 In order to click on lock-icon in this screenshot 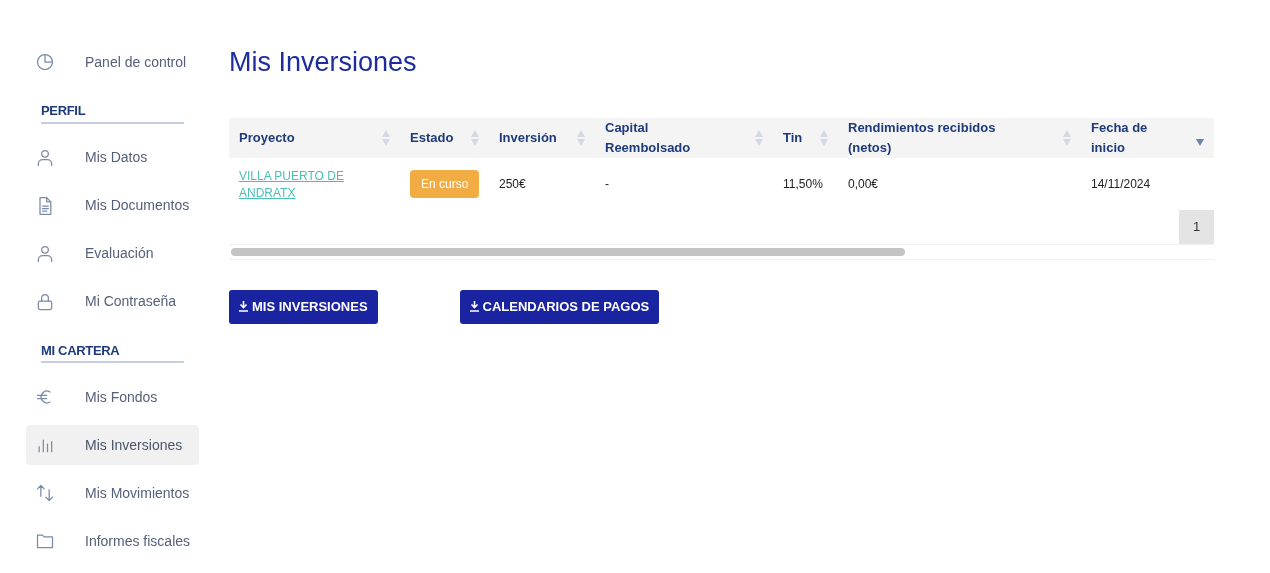, I will do `click(45, 301)`.